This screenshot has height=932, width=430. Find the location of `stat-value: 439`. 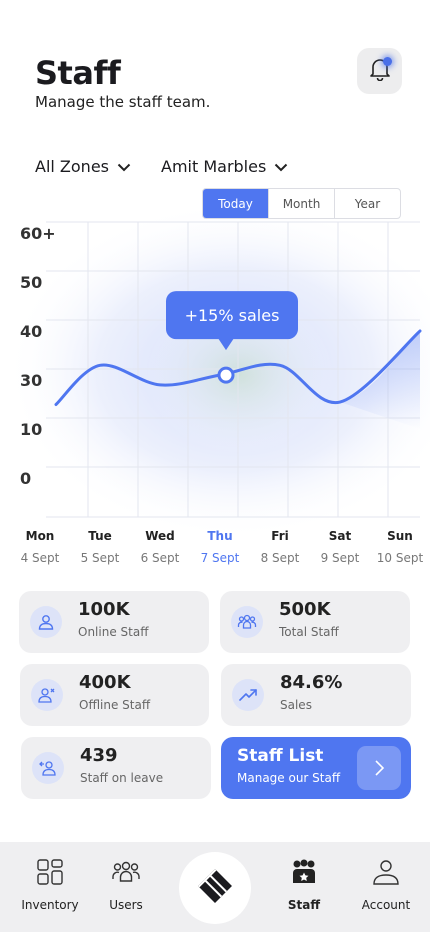

stat-value: 439 is located at coordinates (99, 755).